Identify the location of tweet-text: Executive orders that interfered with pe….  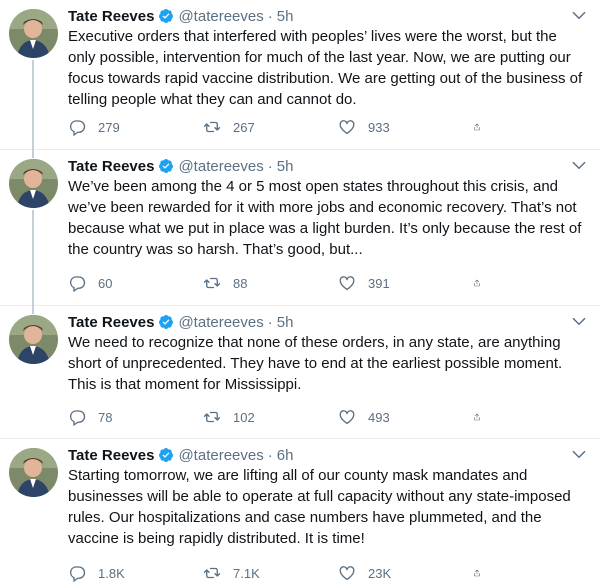
(325, 68).